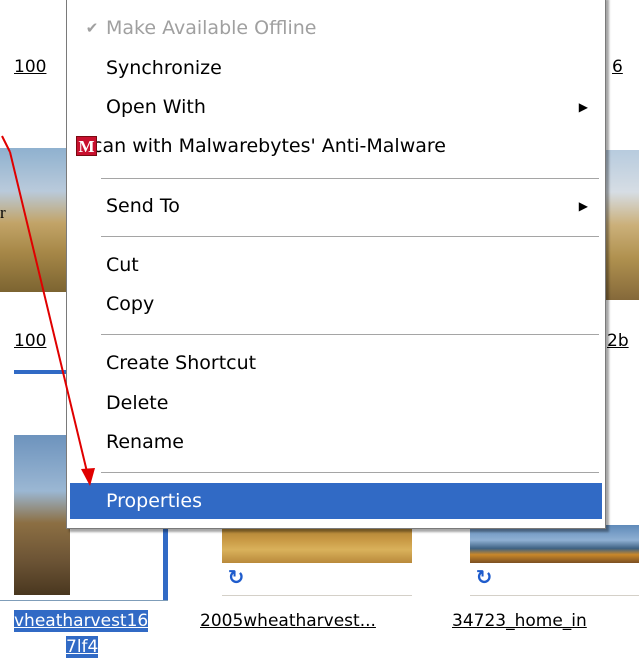 The height and width of the screenshot is (669, 639). I want to click on annotation-arrow-line, so click(49, 314).